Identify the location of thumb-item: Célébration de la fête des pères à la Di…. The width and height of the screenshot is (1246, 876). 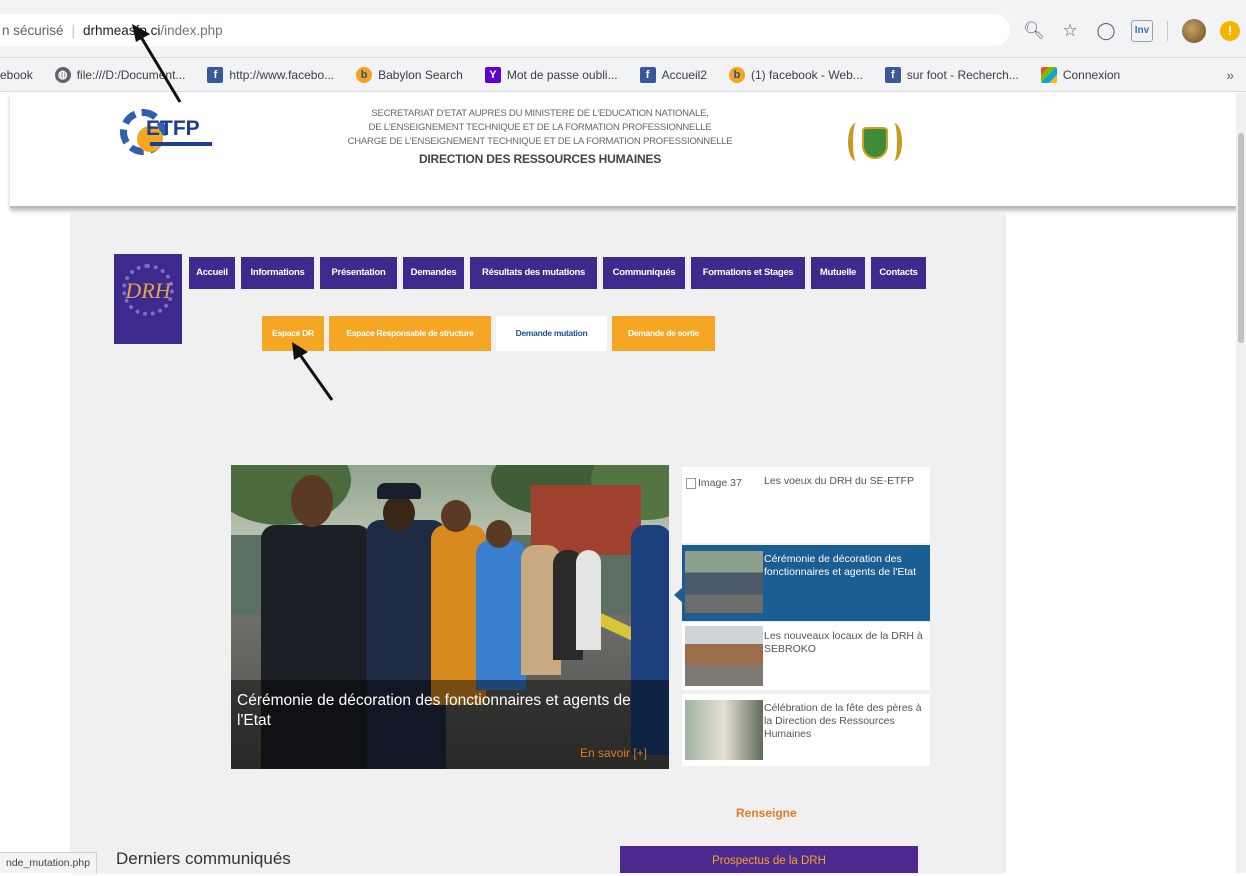
(806, 730).